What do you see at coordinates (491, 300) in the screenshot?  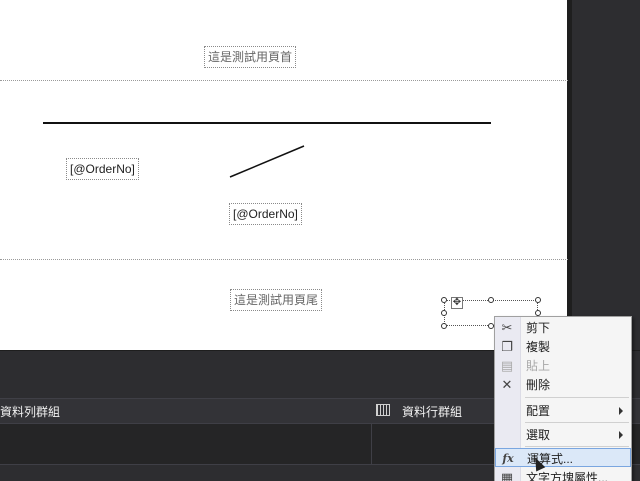 I see `resize-handle-n` at bounding box center [491, 300].